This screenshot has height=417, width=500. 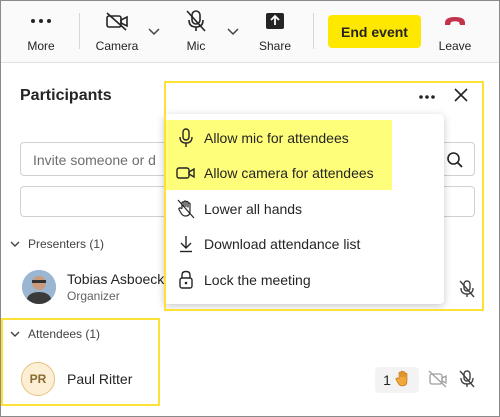 I want to click on menu-item-lock-meeting: Lock the meeting, so click(x=304, y=279).